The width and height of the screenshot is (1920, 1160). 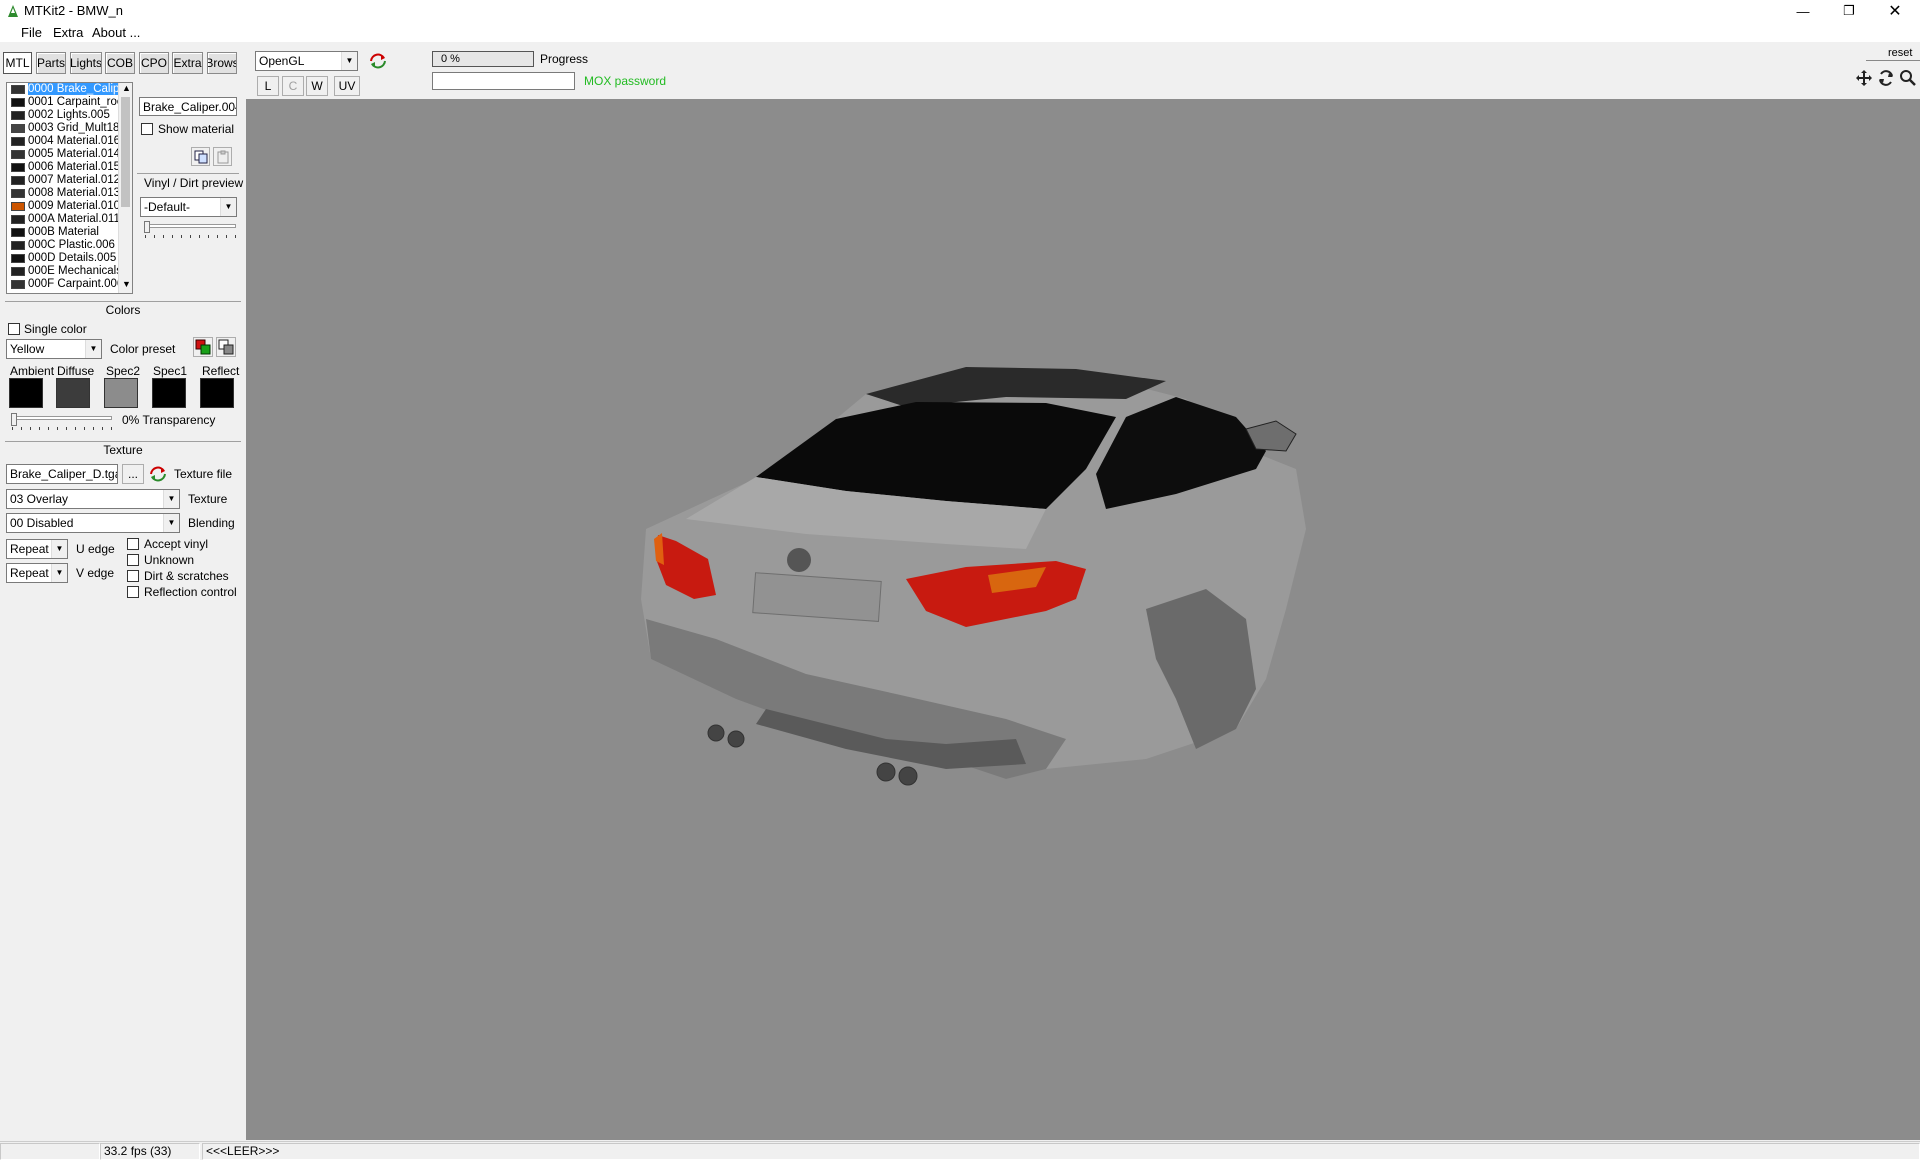 I want to click on list-item: 0001 Carpaint_roof, so click(x=69, y=102).